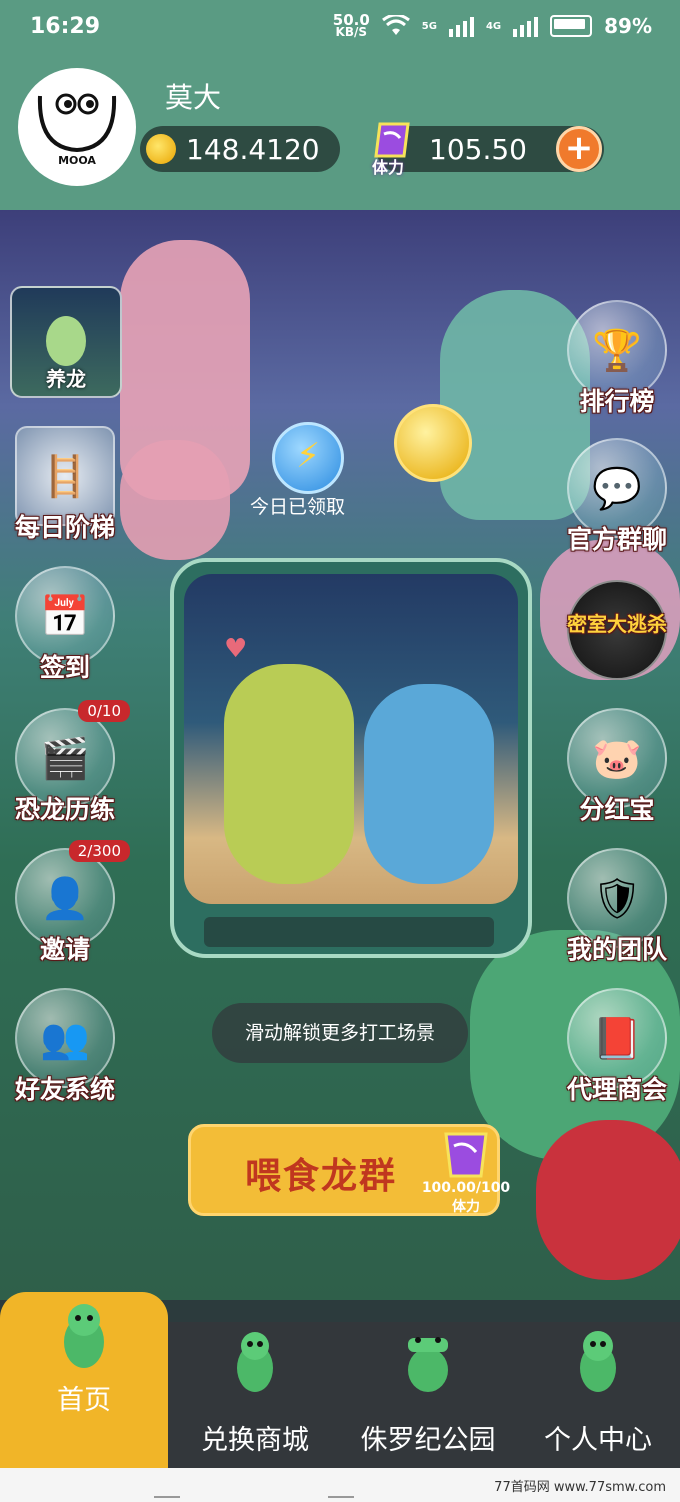 This screenshot has width=680, height=1502. What do you see at coordinates (341, 1497) in the screenshot?
I see `nav-home-handle` at bounding box center [341, 1497].